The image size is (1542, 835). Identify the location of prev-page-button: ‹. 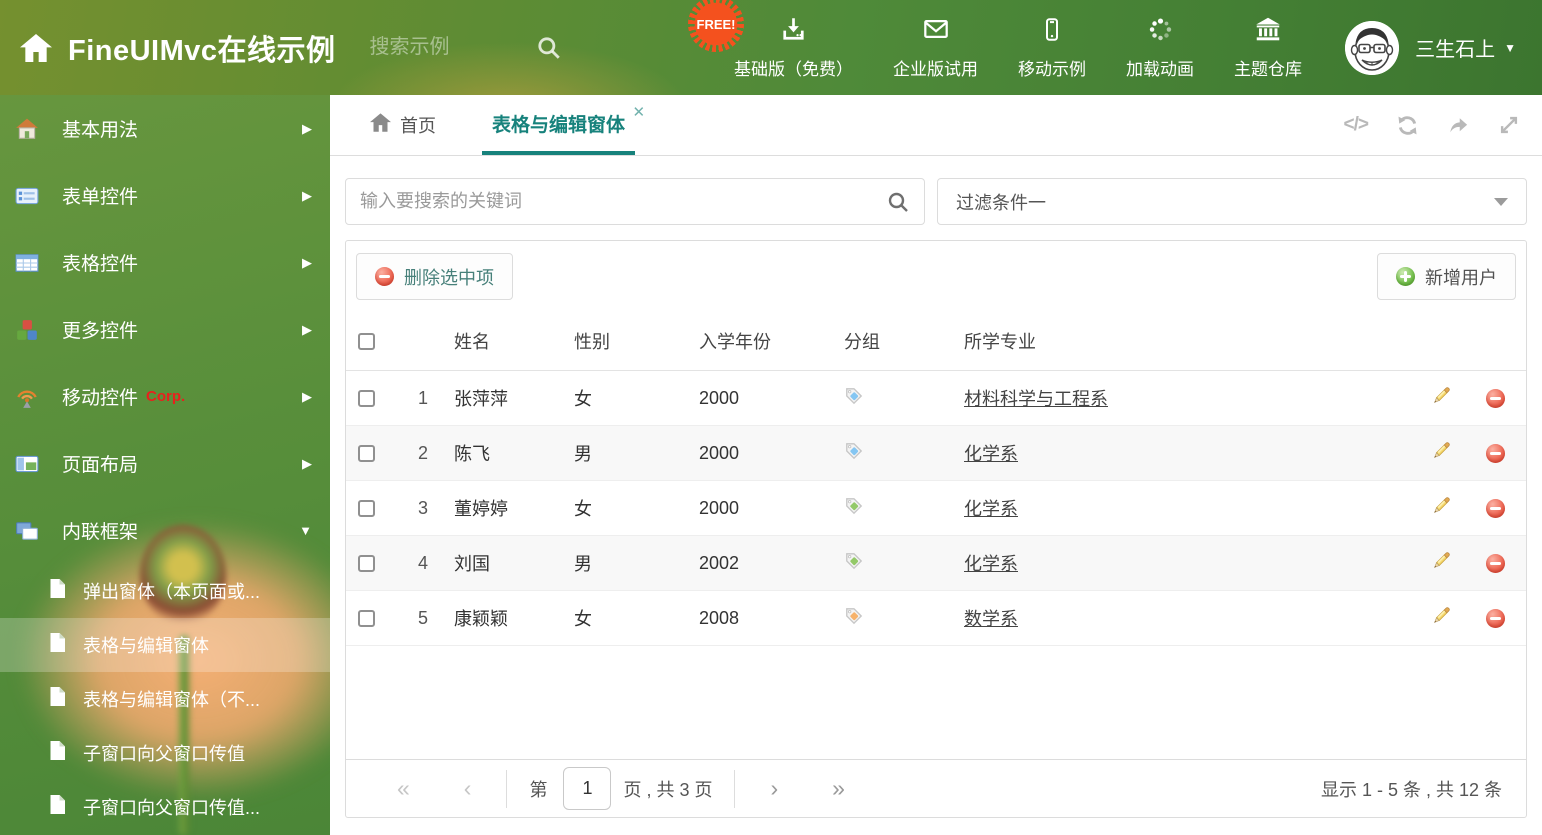
(468, 788).